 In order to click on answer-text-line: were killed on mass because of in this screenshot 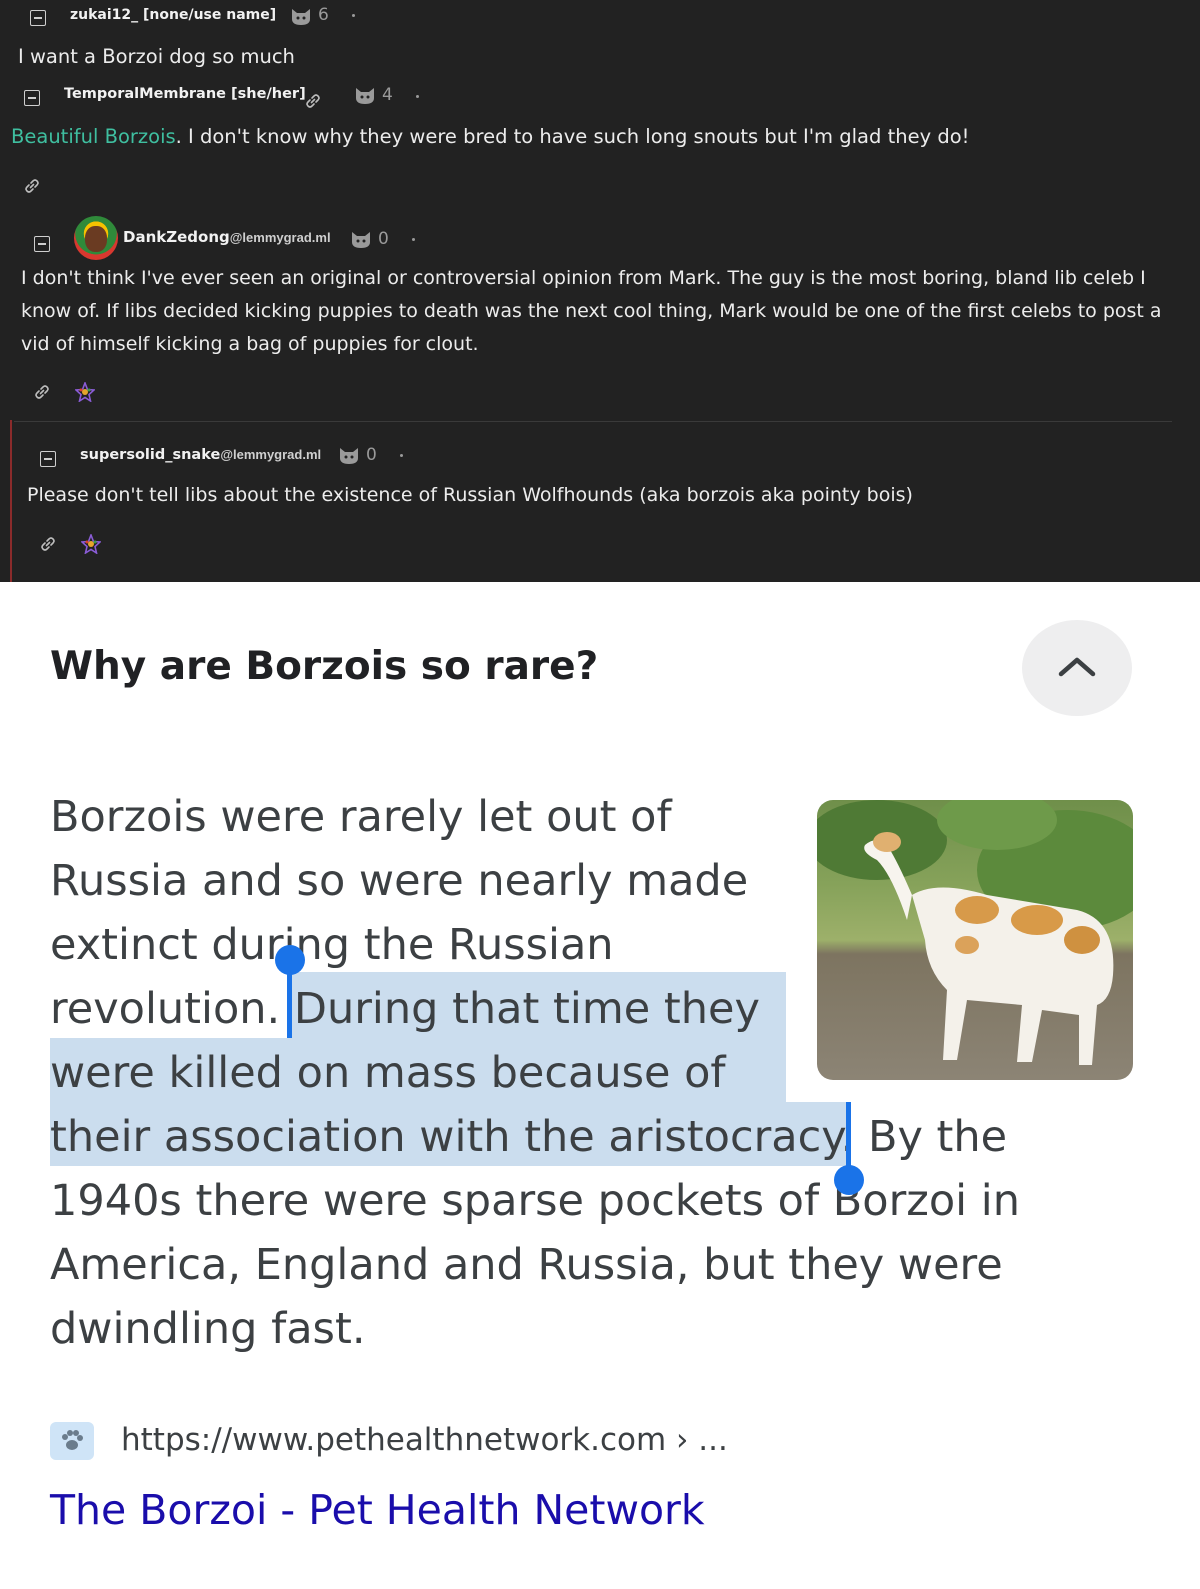, I will do `click(388, 1073)`.